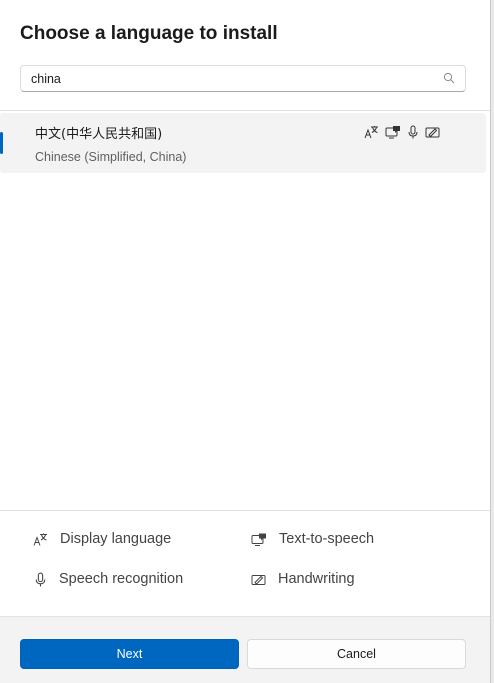  I want to click on list-divider, so click(245, 110).